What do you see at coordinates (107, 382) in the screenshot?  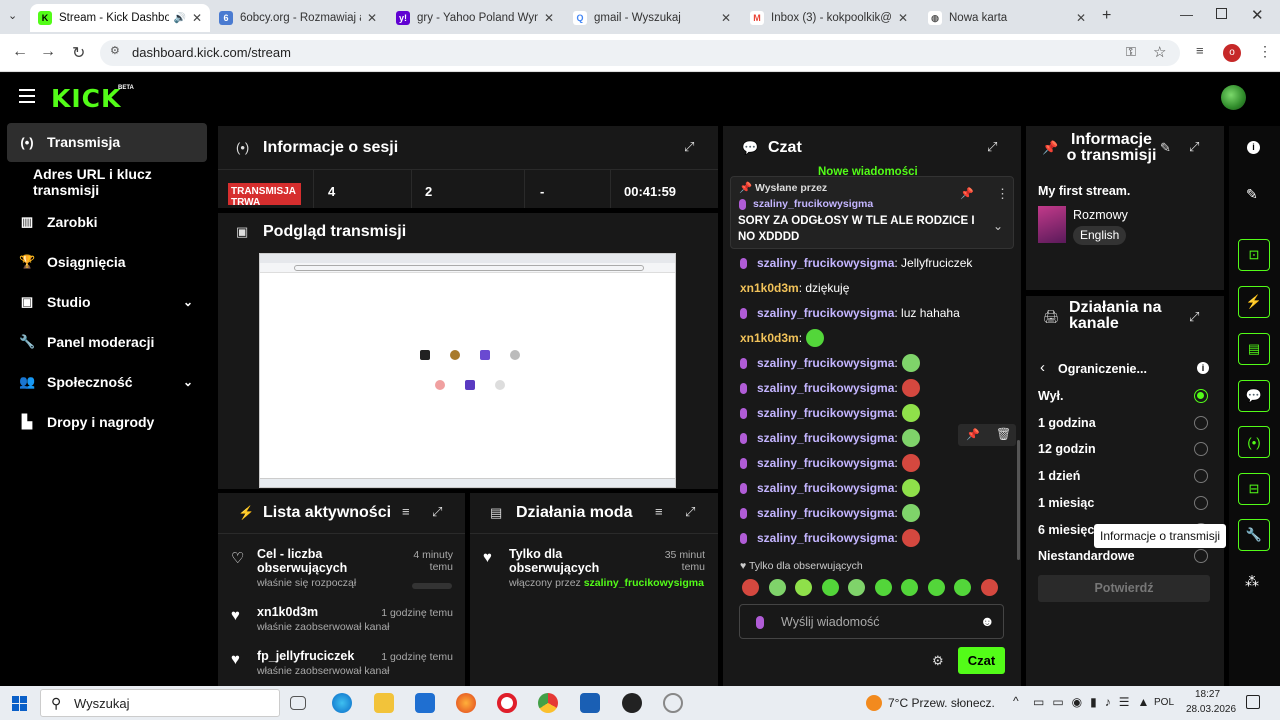 I see `sidebar-item: 👥 Społeczność ⌄` at bounding box center [107, 382].